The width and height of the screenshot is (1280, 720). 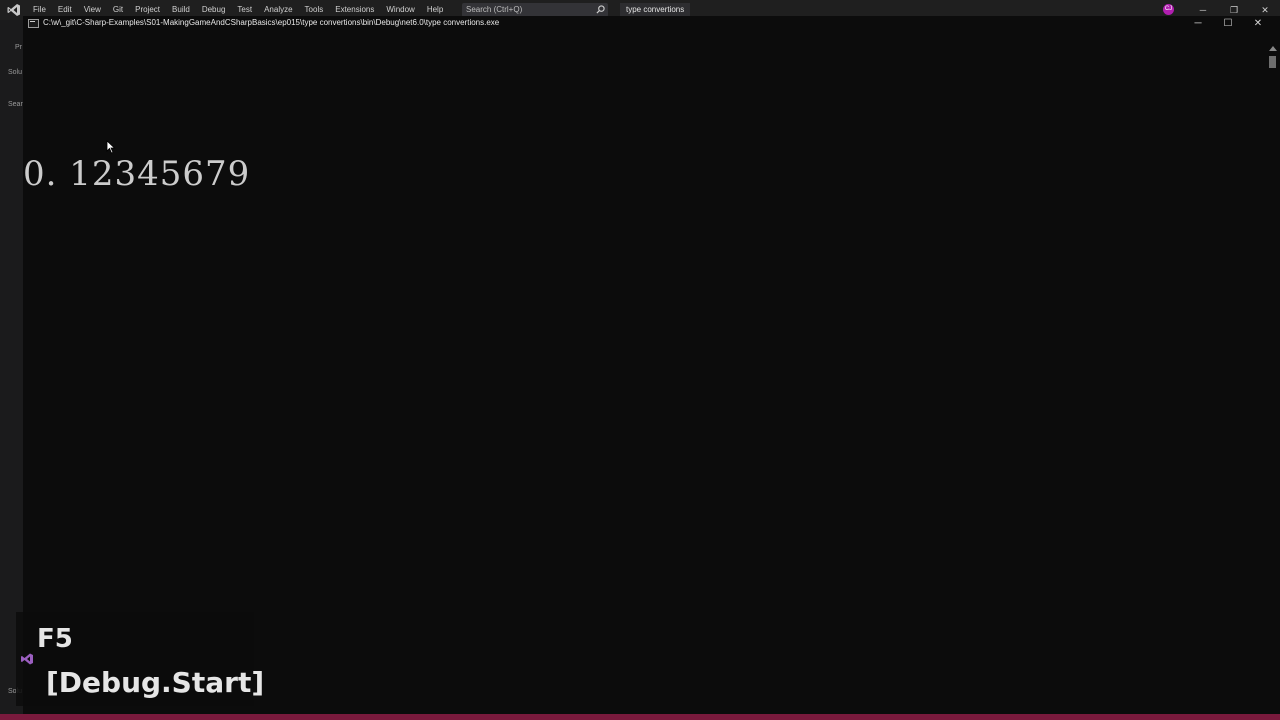 I want to click on sidebar-label: Pr, so click(x=18, y=47).